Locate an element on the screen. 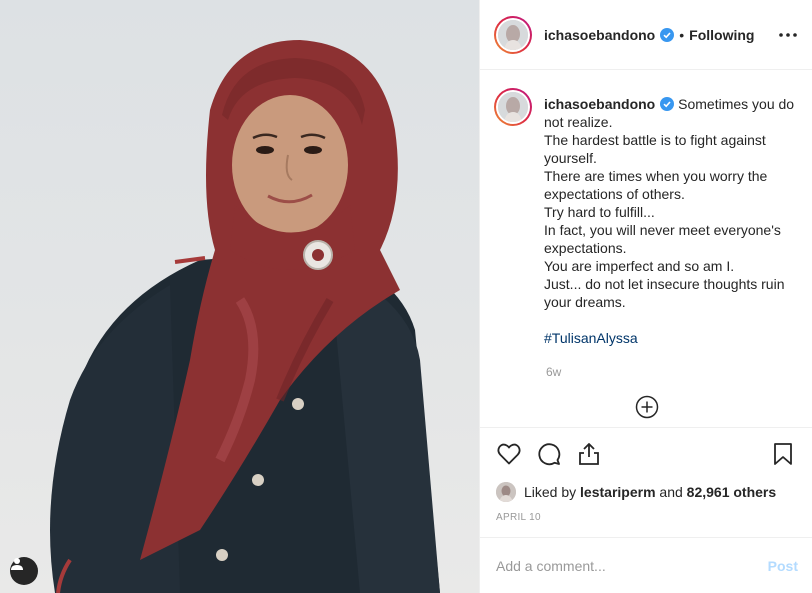 This screenshot has width=812, height=593. caption-avatar is located at coordinates (513, 107).